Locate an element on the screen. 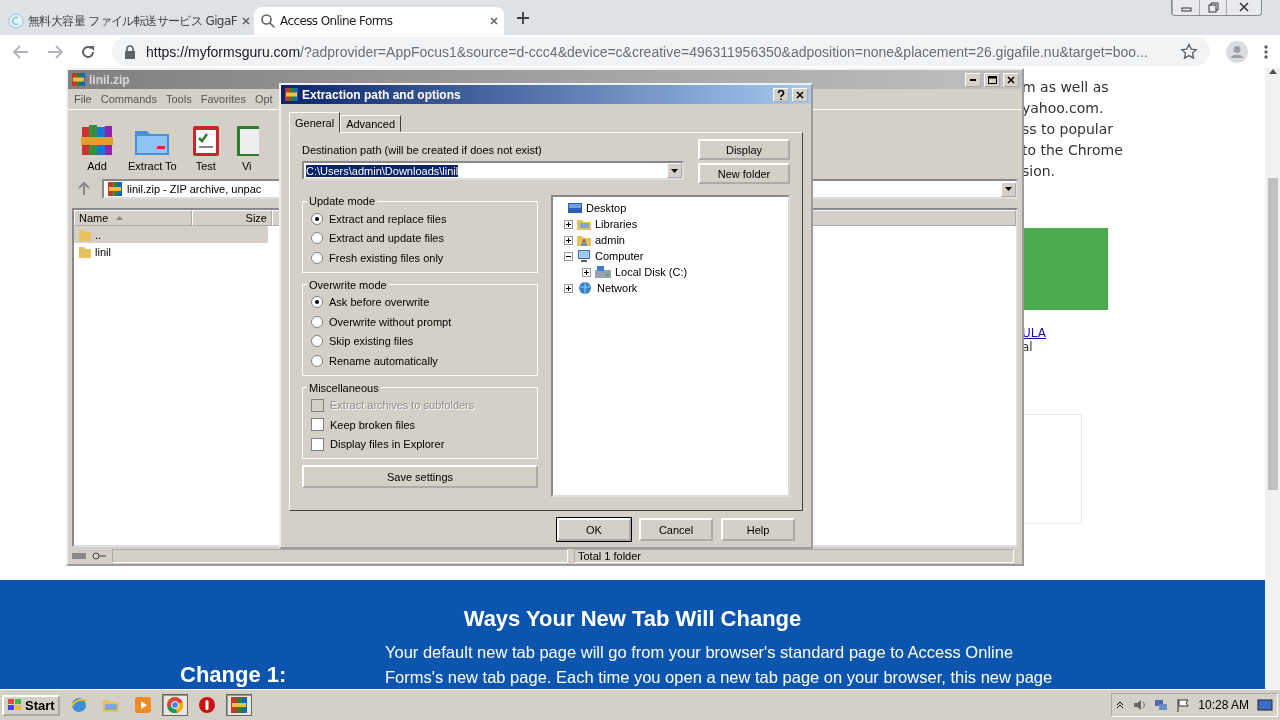 The image size is (1280, 720). dropdown-button is located at coordinates (1008, 189).